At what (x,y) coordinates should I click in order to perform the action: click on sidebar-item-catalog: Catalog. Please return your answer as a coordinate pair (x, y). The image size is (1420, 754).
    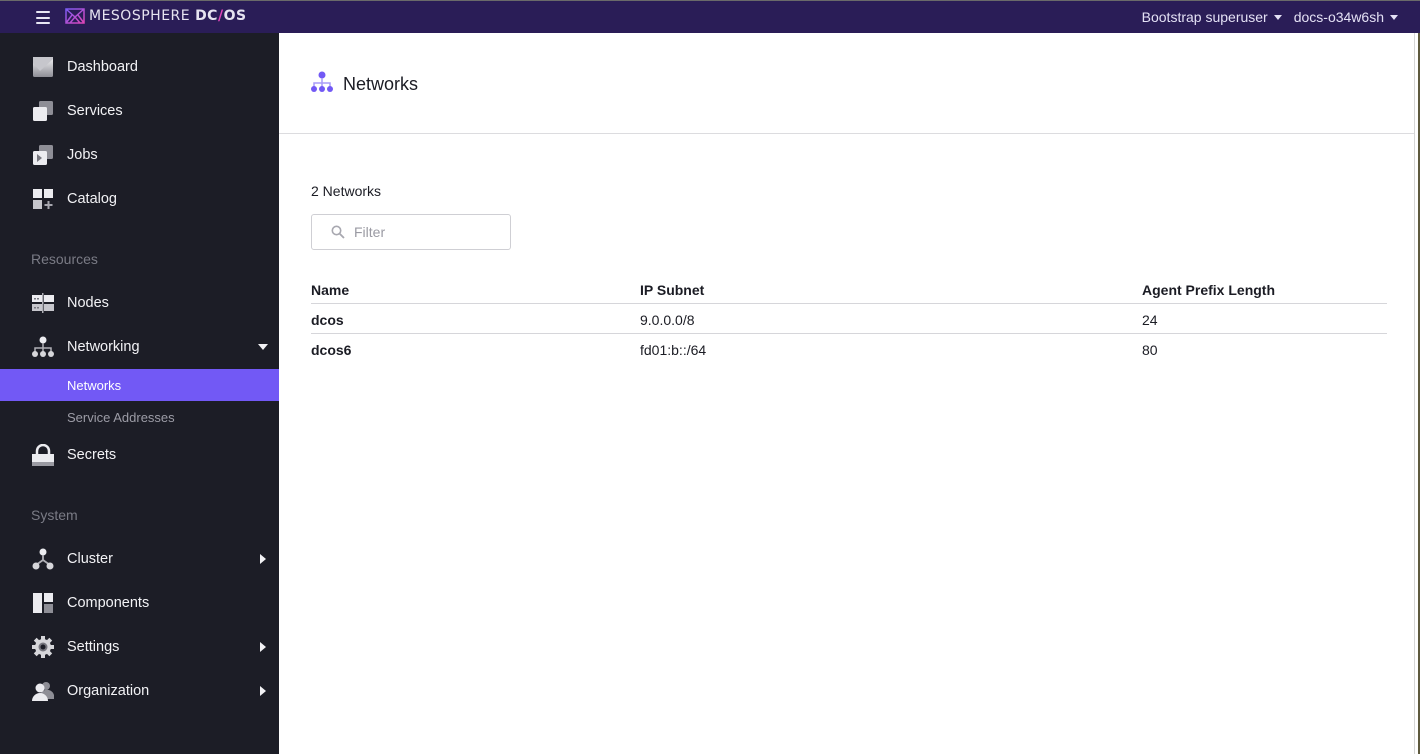
    Looking at the image, I should click on (139, 199).